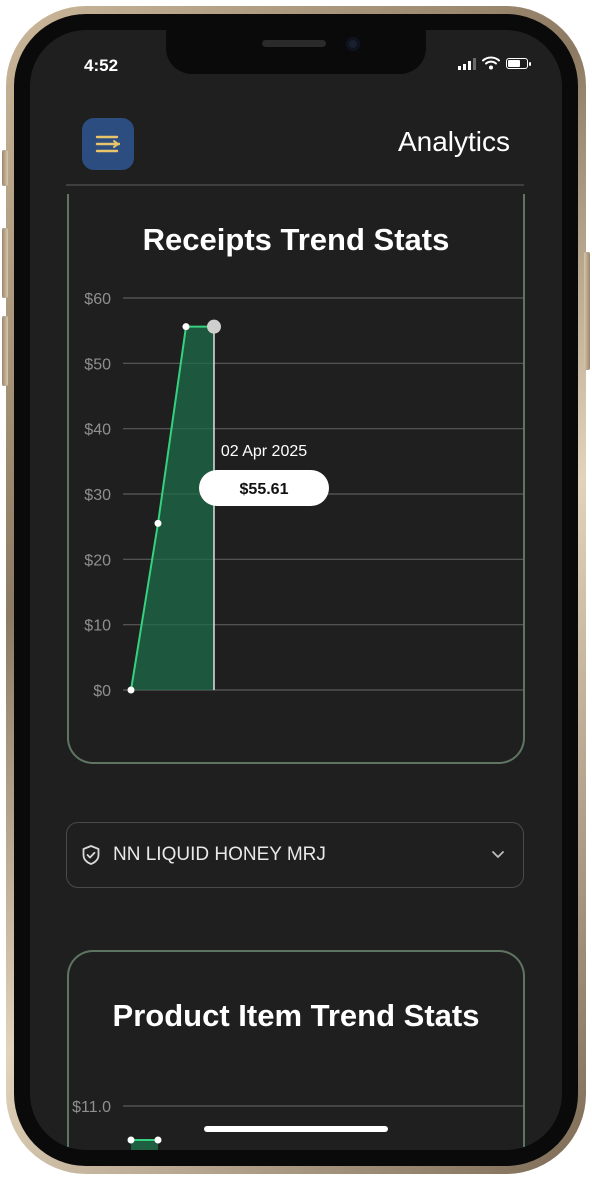 Image resolution: width=592 pixels, height=1180 pixels. What do you see at coordinates (219, 854) in the screenshot?
I see `dropdown-selected-value: NN LIQUID HONEY MRJ` at bounding box center [219, 854].